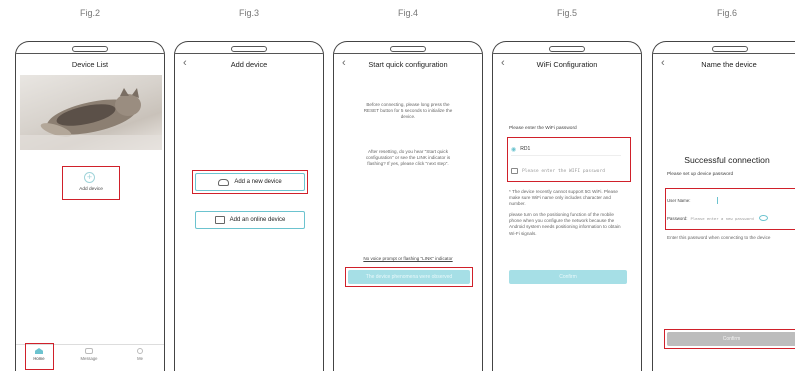 The width and height of the screenshot is (795, 372). Describe the element at coordinates (248, 13) in the screenshot. I see `fig-label-3: Fig.3` at that location.